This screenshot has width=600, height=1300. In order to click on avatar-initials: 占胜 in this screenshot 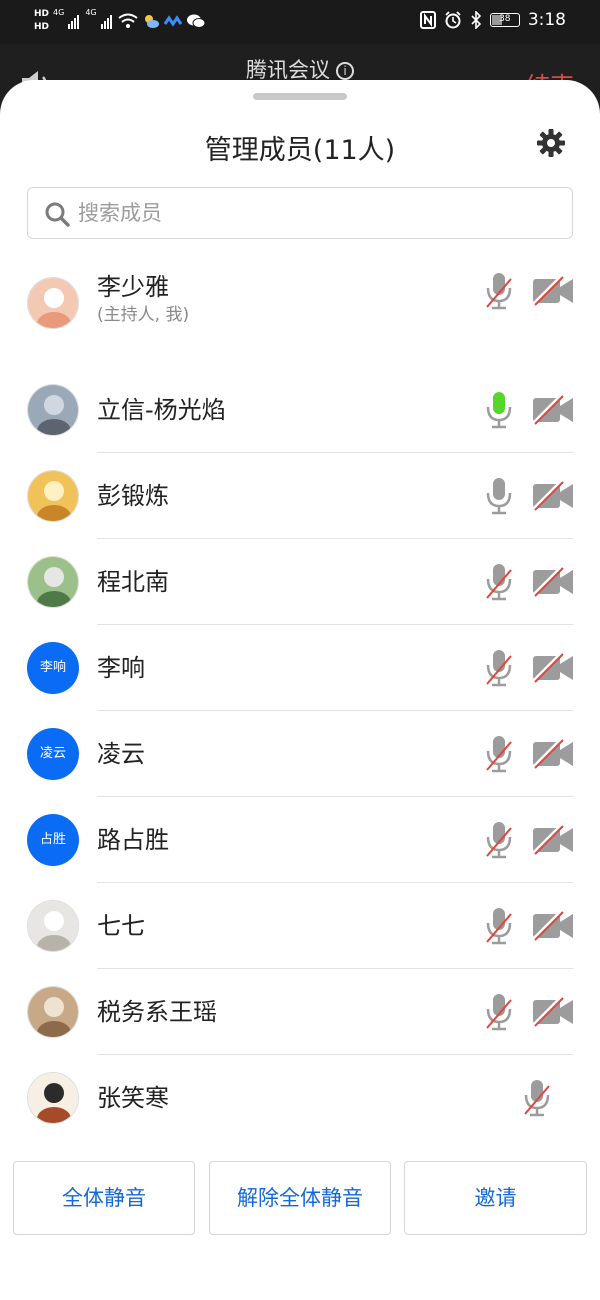, I will do `click(53, 840)`.